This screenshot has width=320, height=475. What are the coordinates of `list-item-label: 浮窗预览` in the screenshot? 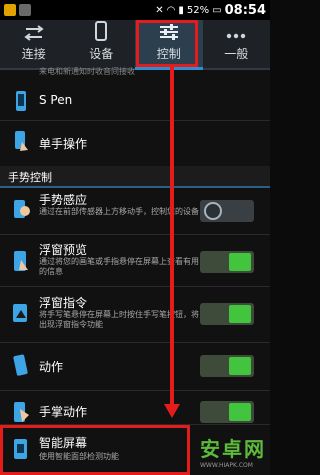 It's located at (63, 250).